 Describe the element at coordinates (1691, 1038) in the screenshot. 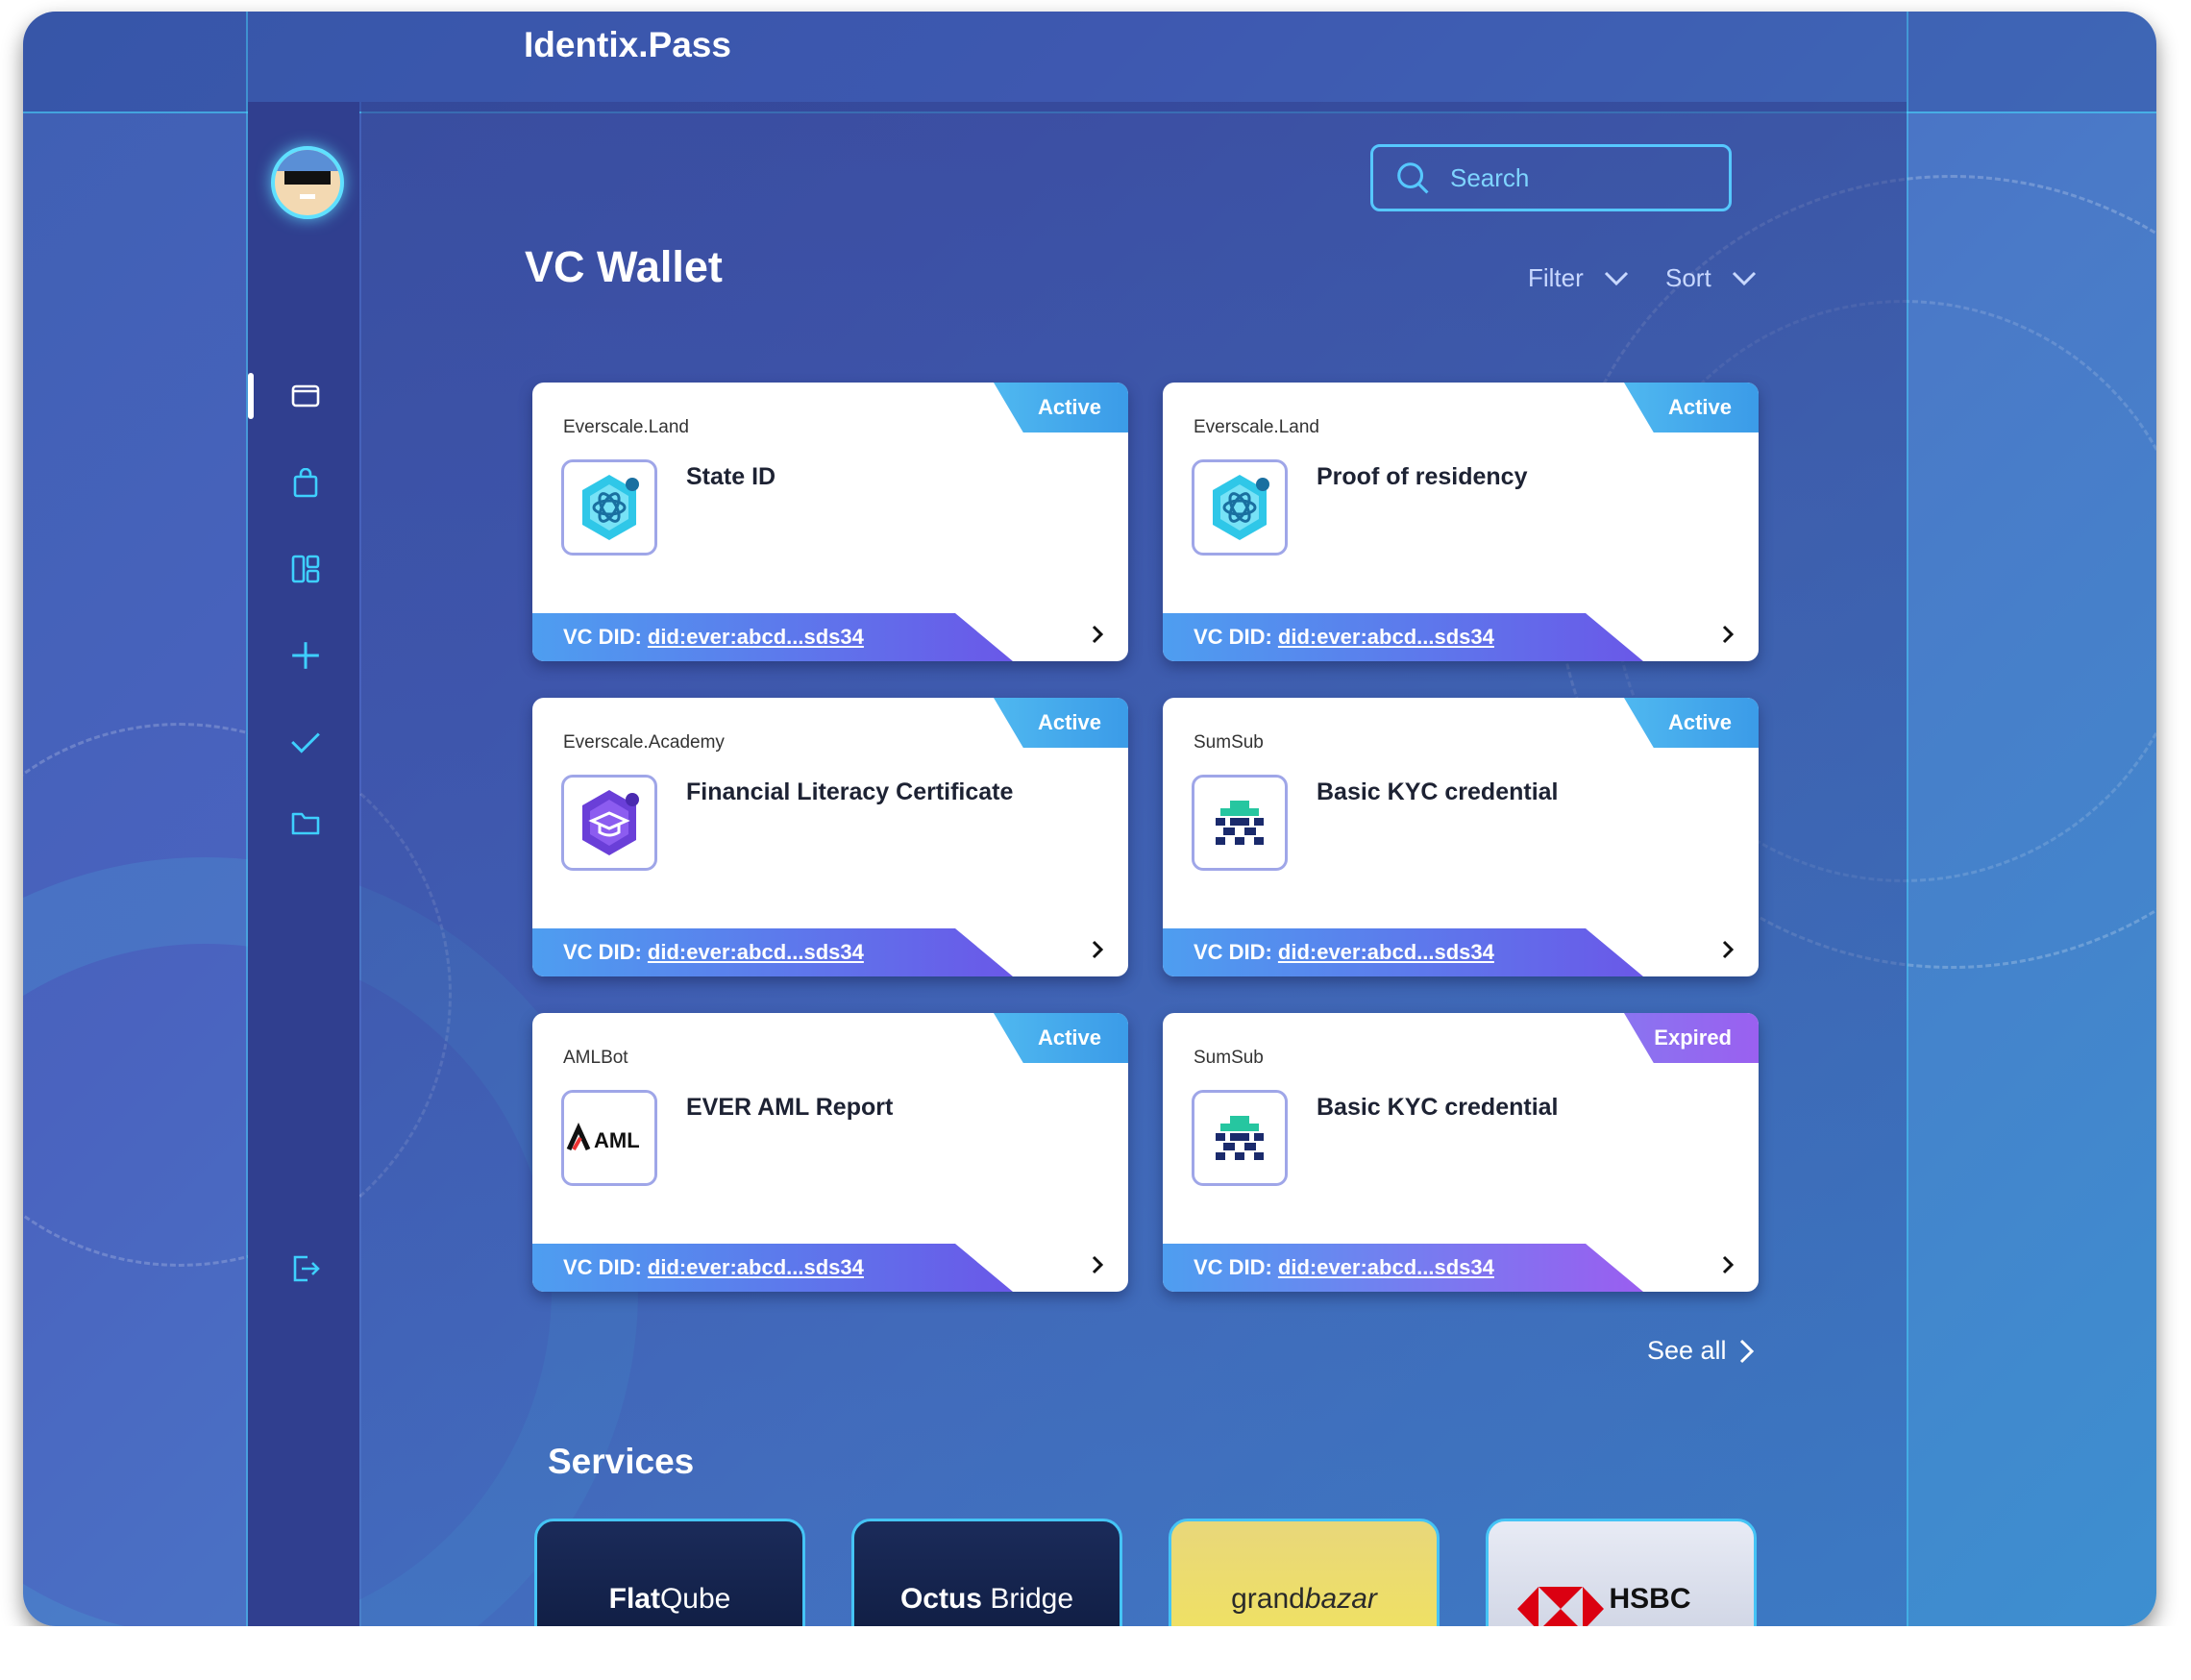

I see `status-badge: Expired` at that location.